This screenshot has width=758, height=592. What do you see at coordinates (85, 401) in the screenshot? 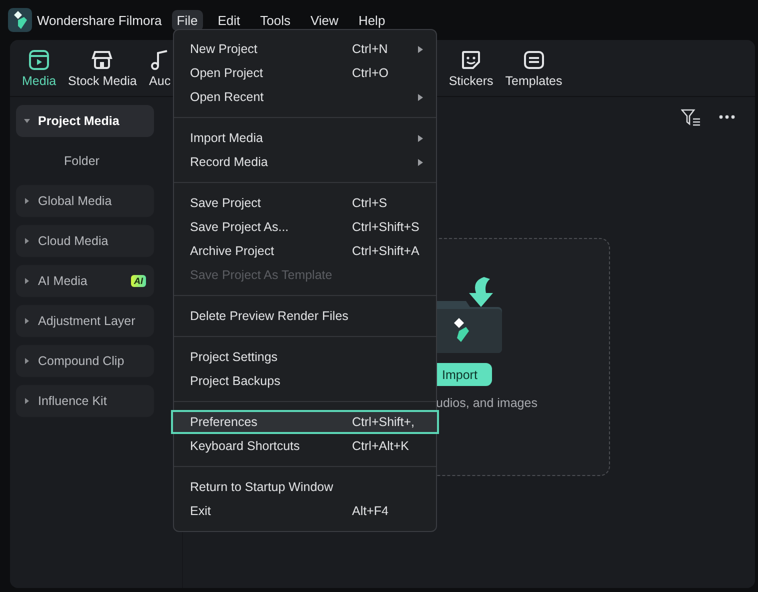
I see `sidebar-item: Influence Kit` at bounding box center [85, 401].